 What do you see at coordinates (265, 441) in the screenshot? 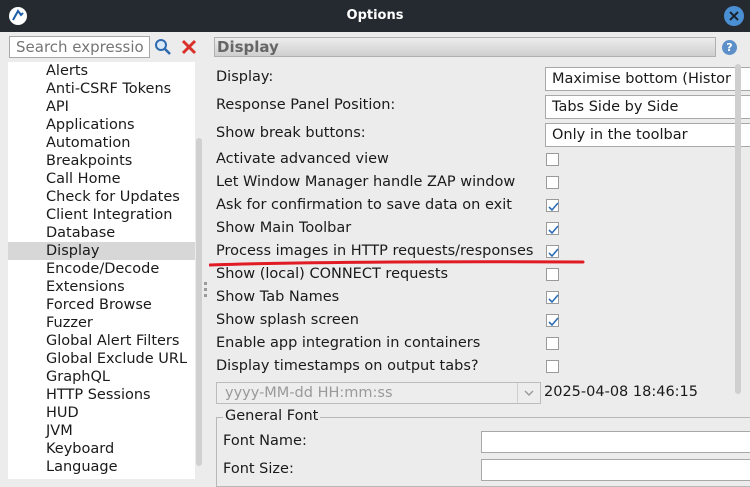
I see `font-name-label: Font Name:` at bounding box center [265, 441].